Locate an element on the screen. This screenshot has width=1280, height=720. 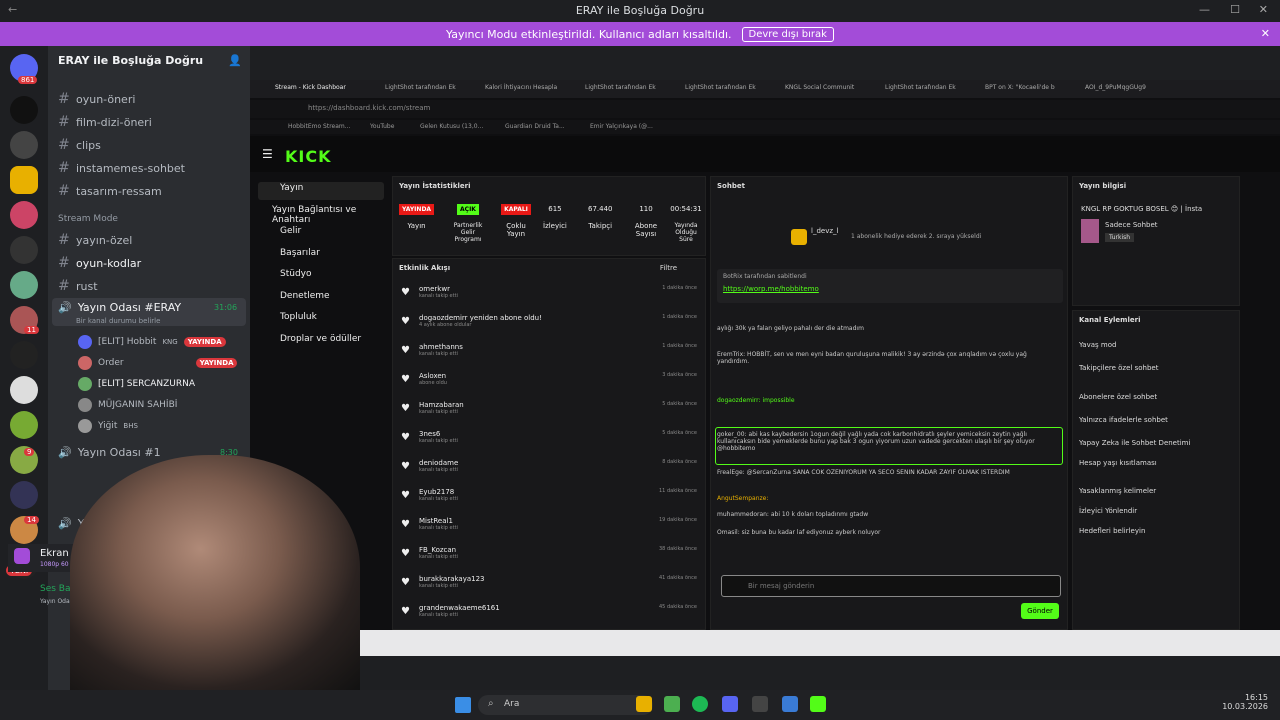
activity-item: Asloxen abone oldu is located at coordinates (433, 379).